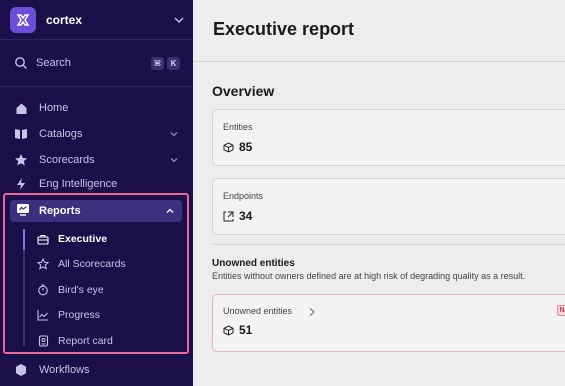  What do you see at coordinates (97, 370) in the screenshot?
I see `nav-item-workflows: Workflows` at bounding box center [97, 370].